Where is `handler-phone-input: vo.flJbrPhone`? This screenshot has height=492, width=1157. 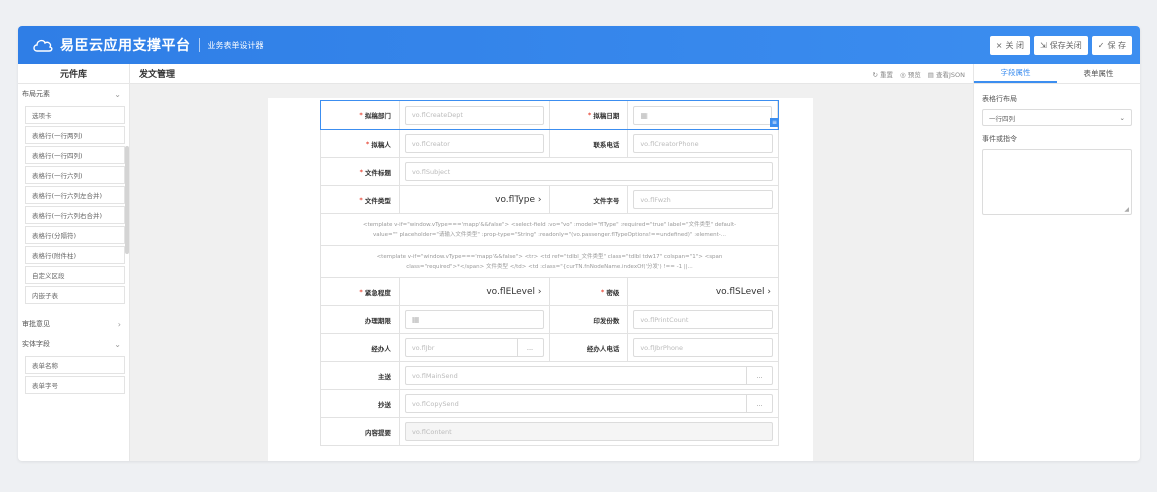
handler-phone-input: vo.flJbrPhone is located at coordinates (703, 347).